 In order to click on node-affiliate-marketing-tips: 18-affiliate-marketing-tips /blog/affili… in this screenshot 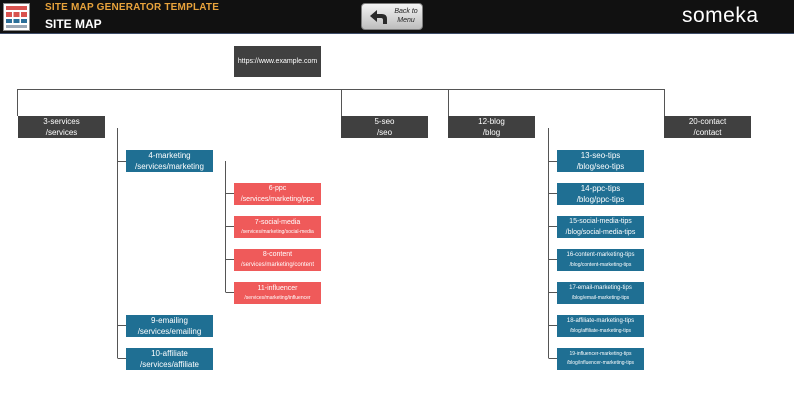, I will do `click(600, 326)`.